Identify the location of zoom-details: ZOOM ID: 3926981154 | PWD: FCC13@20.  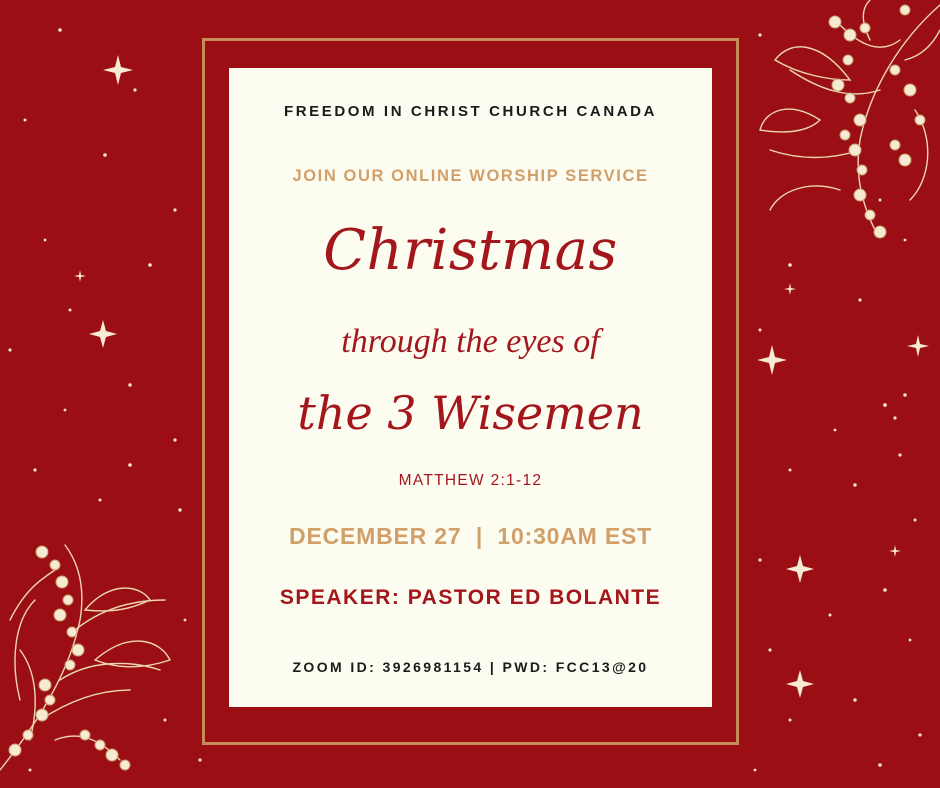
(470, 667).